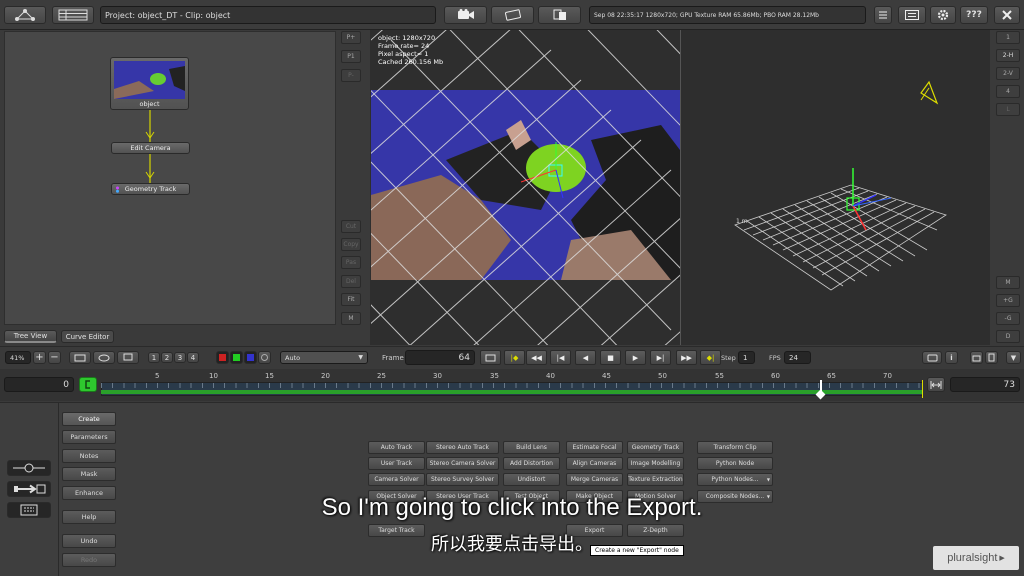 Image resolution: width=1024 pixels, height=576 pixels. What do you see at coordinates (531, 463) in the screenshot?
I see `create-add-distortion-button: Add Distortion` at bounding box center [531, 463].